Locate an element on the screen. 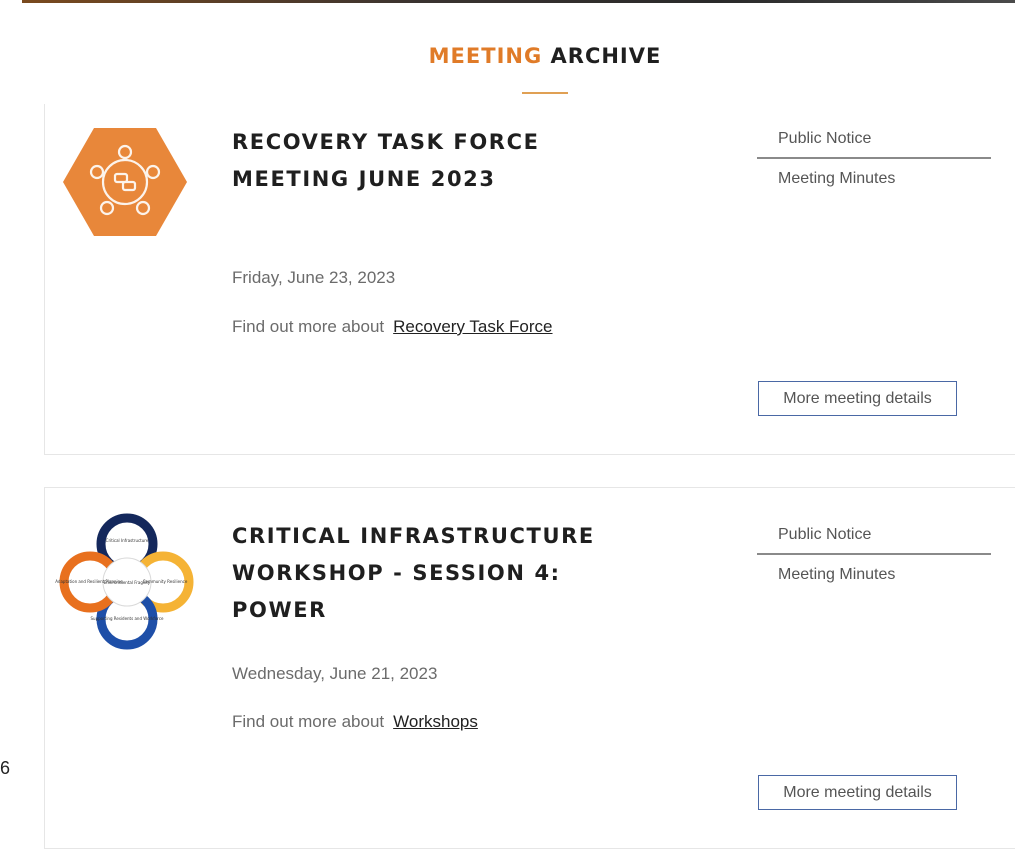  recovery-task-force-link: Recovery Task Force is located at coordinates (472, 326).